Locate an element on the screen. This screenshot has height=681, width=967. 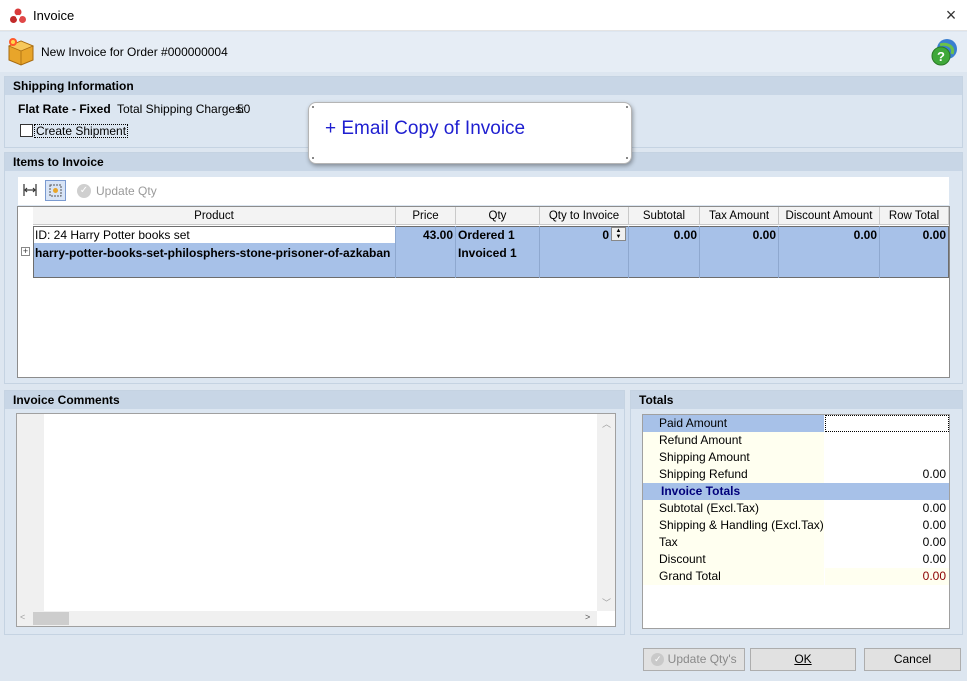
totals-row-paid-amount: Paid Amount is located at coordinates (796, 423).